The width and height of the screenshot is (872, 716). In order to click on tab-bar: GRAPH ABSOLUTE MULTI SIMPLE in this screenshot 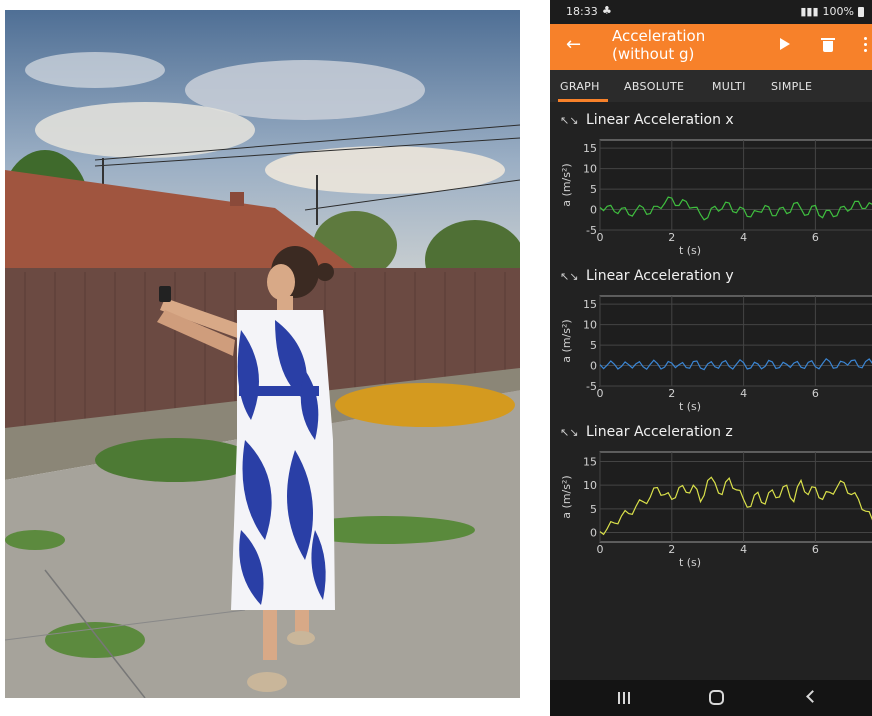, I will do `click(711, 86)`.